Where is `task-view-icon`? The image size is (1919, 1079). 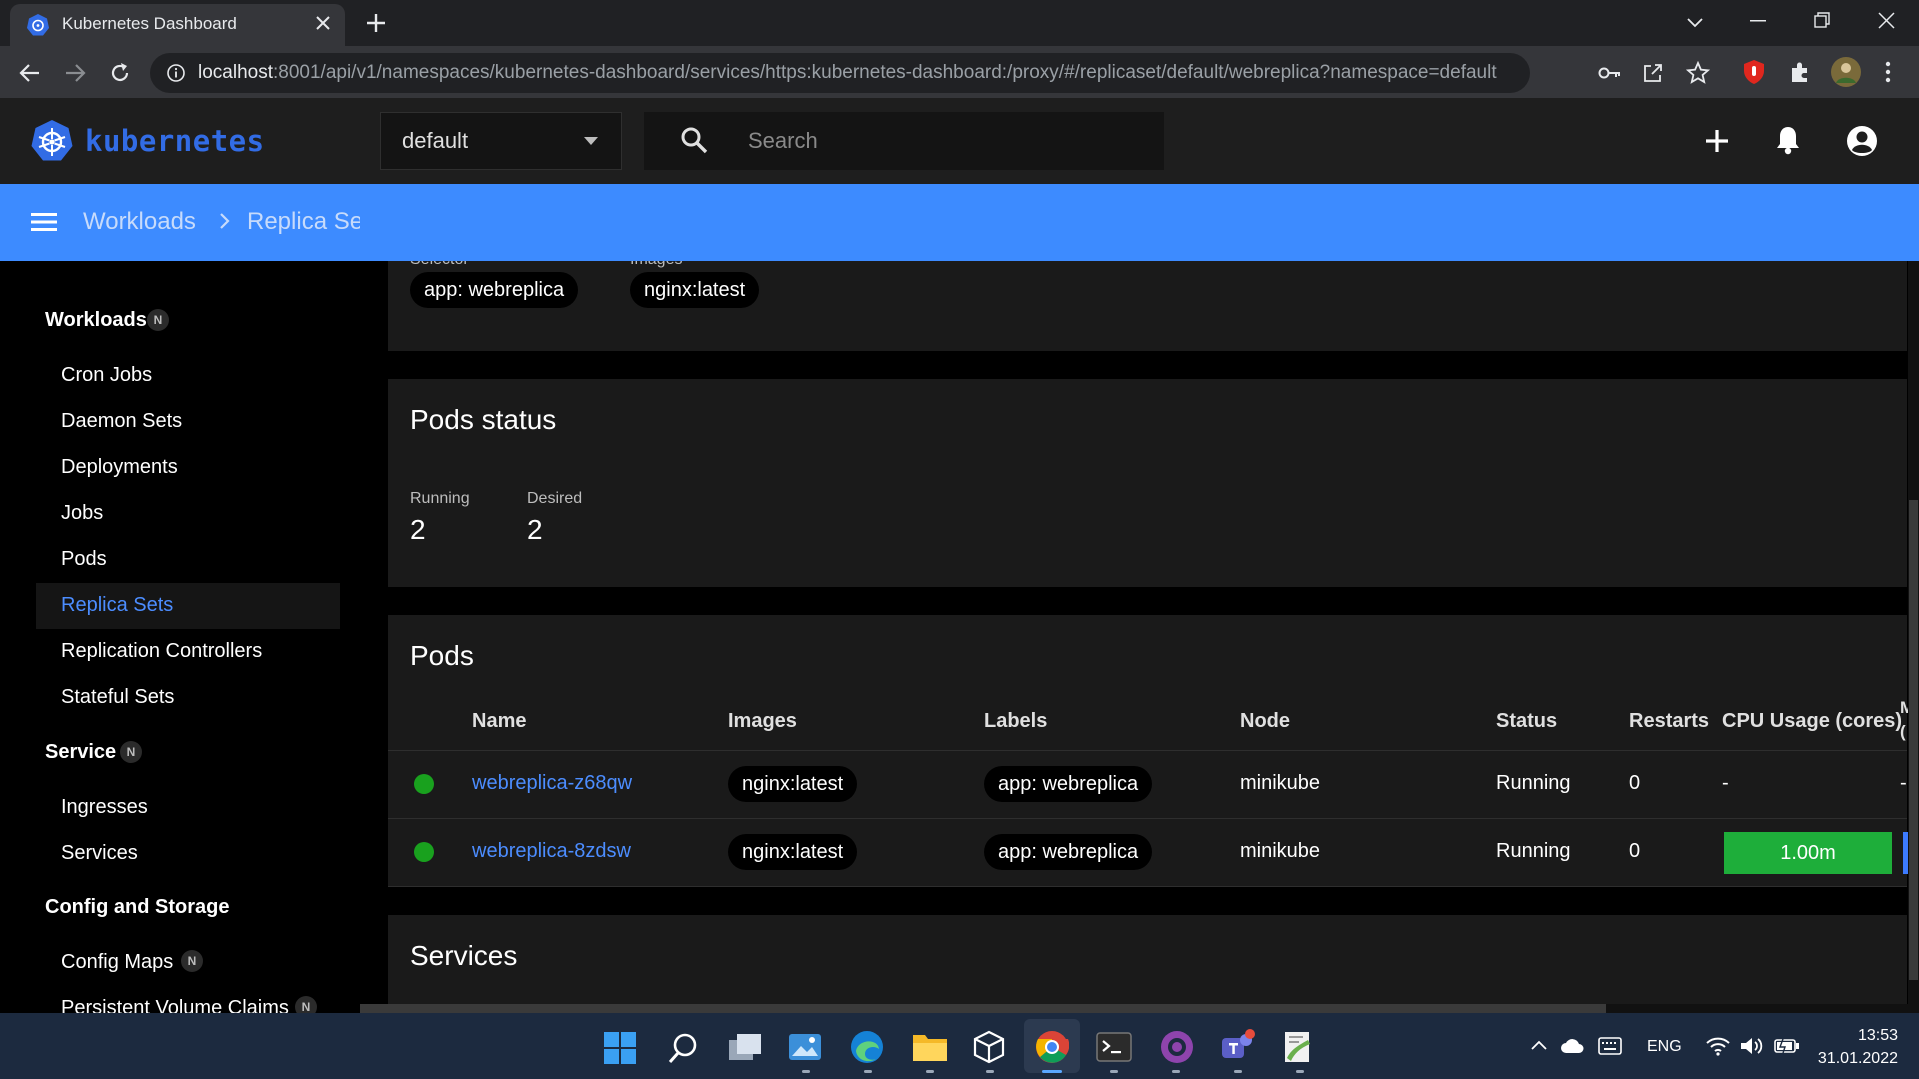
task-view-icon is located at coordinates (745, 1047).